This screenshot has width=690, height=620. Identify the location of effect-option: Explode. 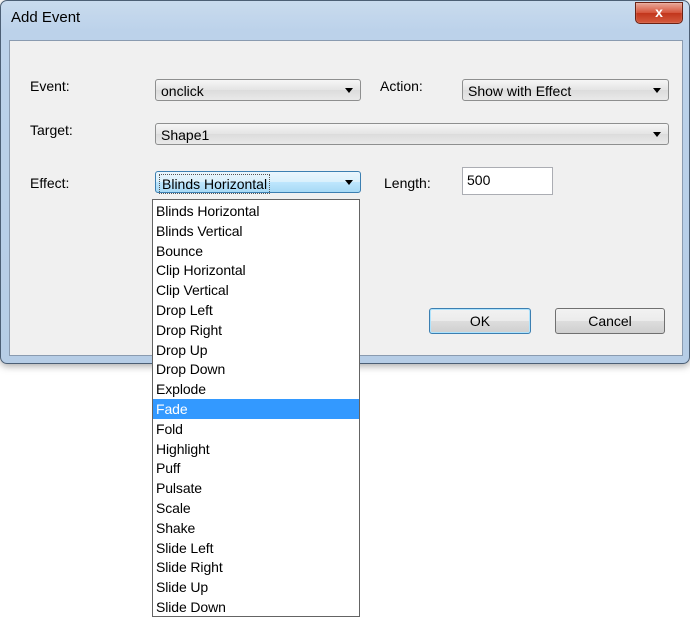
(256, 389).